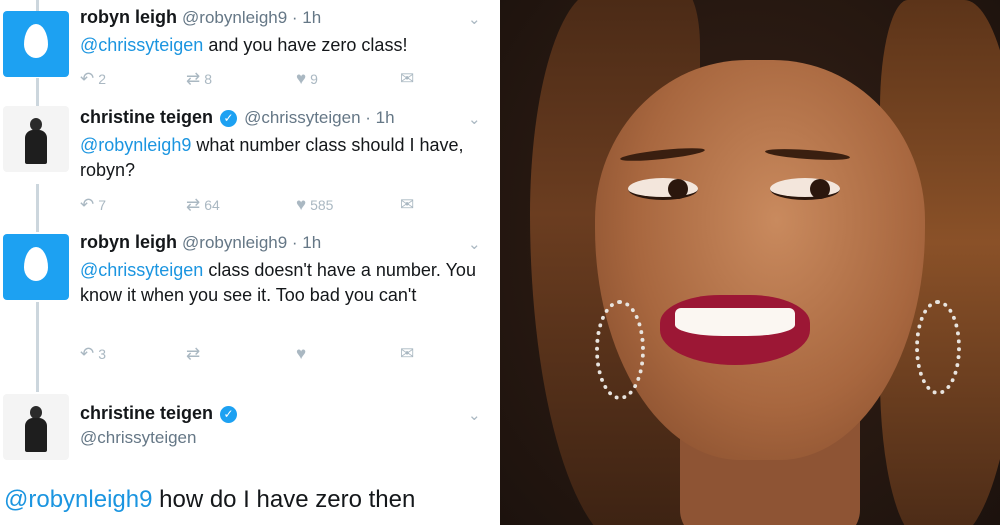 This screenshot has width=1000, height=525. I want to click on final-reply-body: how do I have zero then, so click(284, 499).